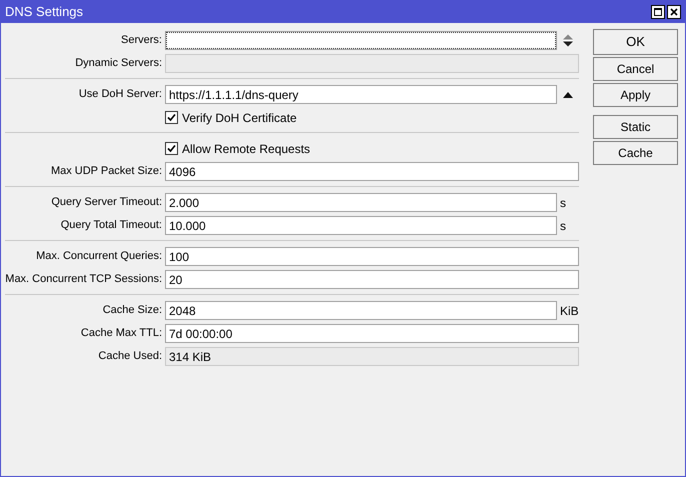 The image size is (686, 477). What do you see at coordinates (246, 149) in the screenshot?
I see `checkbox-label: Allow Remote Requests` at bounding box center [246, 149].